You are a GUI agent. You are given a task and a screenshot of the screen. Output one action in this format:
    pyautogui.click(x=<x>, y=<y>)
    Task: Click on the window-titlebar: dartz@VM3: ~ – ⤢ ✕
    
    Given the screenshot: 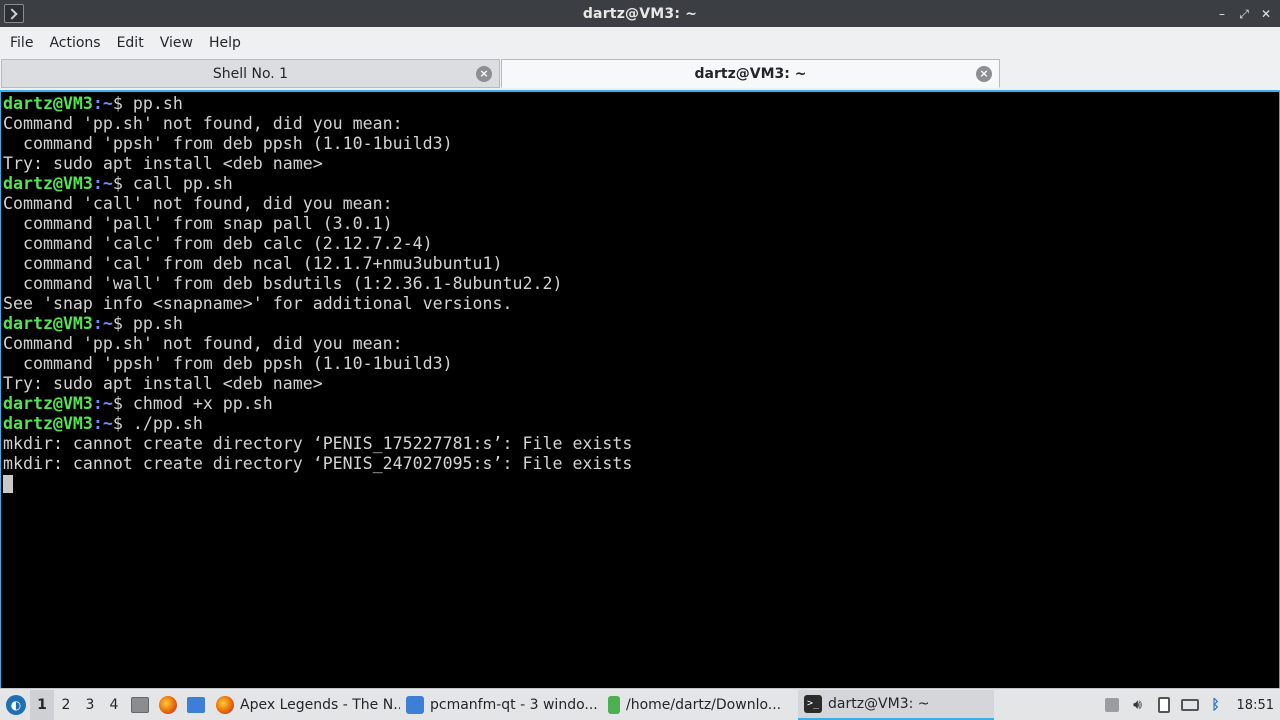 What is the action you would take?
    pyautogui.click(x=640, y=13)
    